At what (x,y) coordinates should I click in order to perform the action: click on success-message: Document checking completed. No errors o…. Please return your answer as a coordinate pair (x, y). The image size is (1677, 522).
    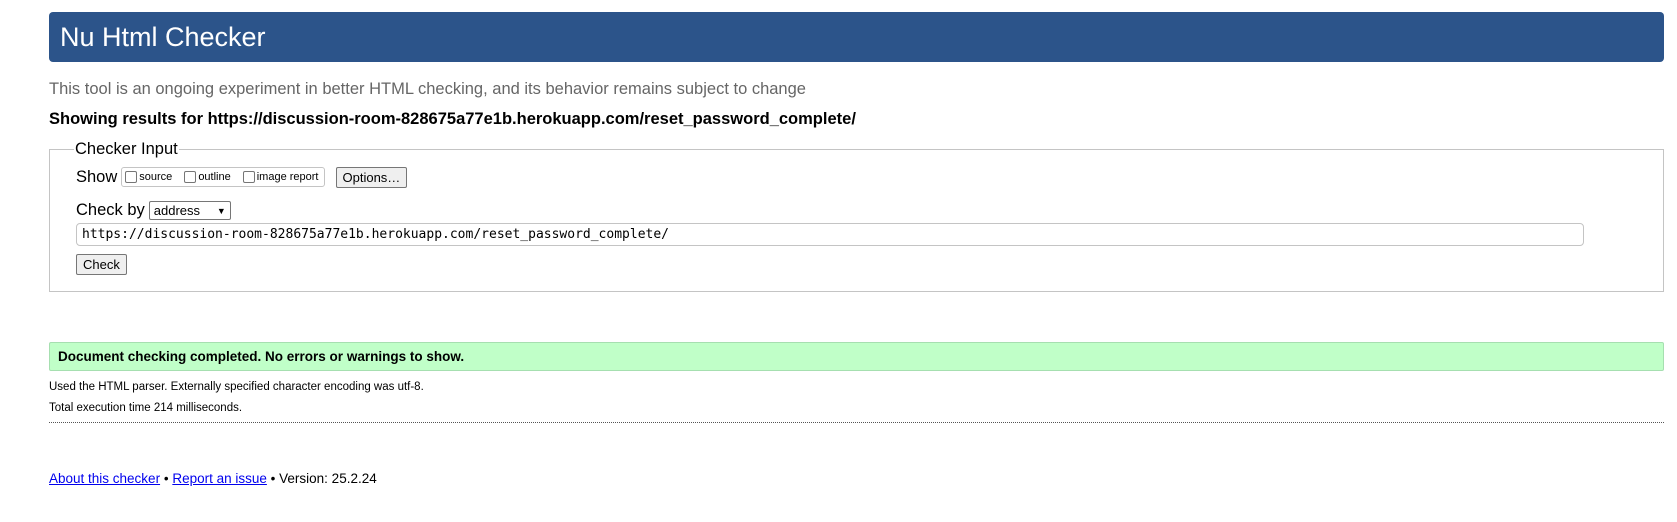
    Looking at the image, I should click on (856, 356).